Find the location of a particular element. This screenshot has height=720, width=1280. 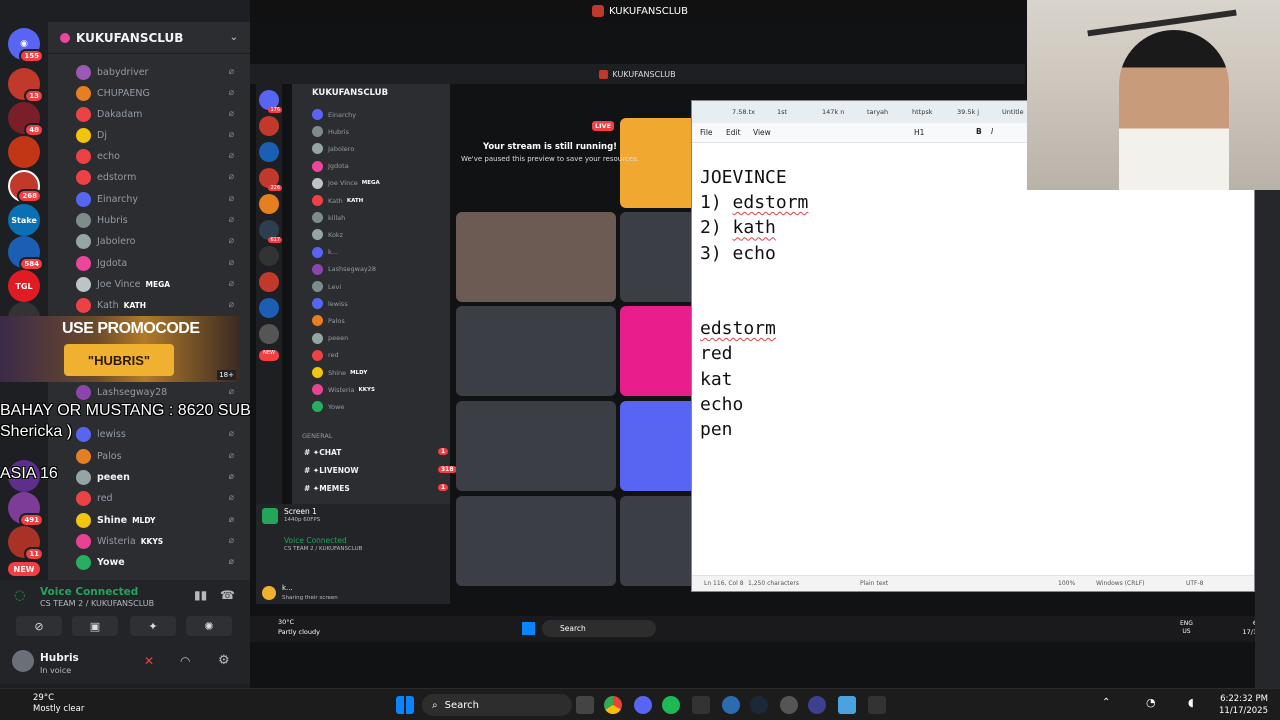

steam-icon is located at coordinates (759, 705).